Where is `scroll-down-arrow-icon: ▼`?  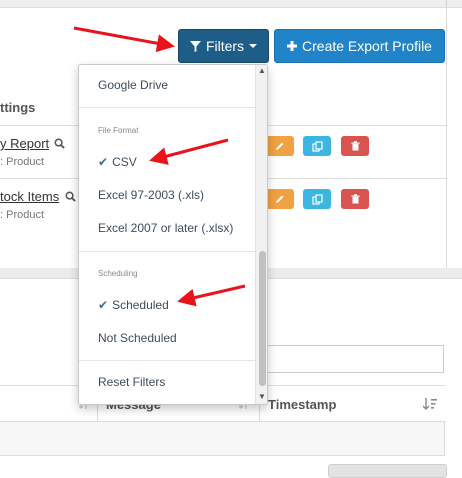 scroll-down-arrow-icon: ▼ is located at coordinates (261, 397).